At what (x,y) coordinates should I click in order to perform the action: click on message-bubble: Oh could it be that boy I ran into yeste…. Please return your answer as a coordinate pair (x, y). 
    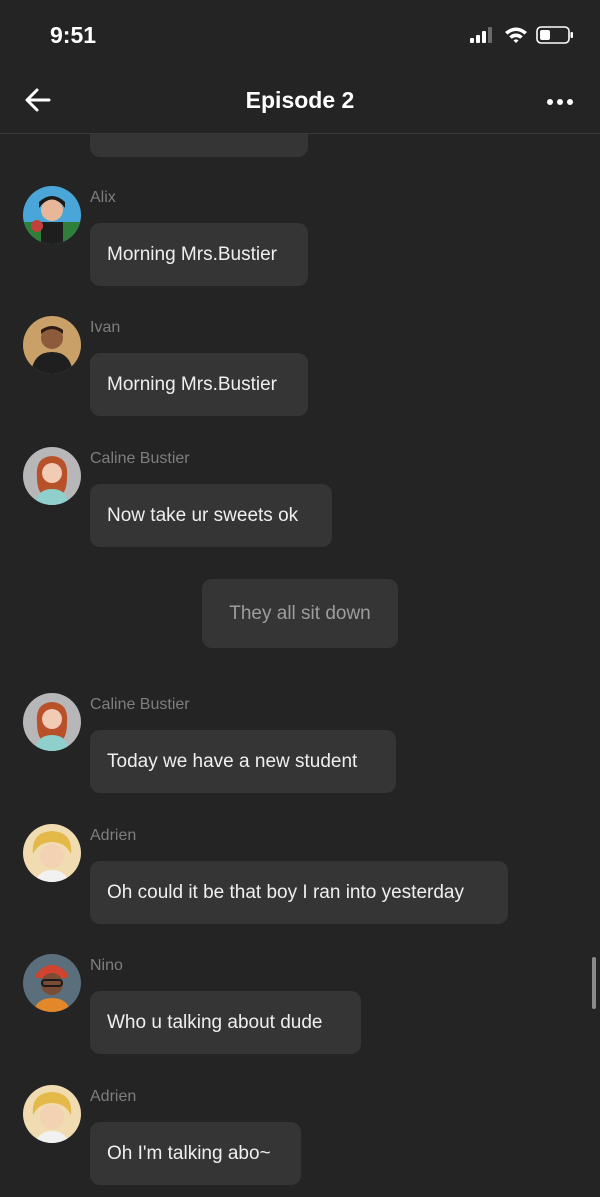
    Looking at the image, I should click on (299, 892).